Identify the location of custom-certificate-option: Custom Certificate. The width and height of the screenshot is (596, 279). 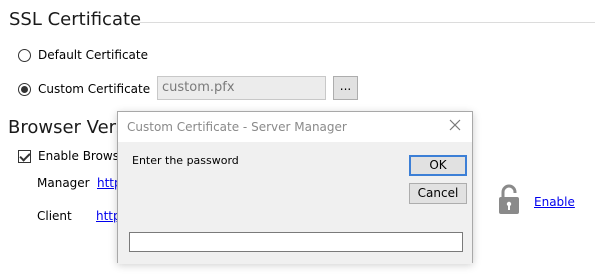
(84, 89).